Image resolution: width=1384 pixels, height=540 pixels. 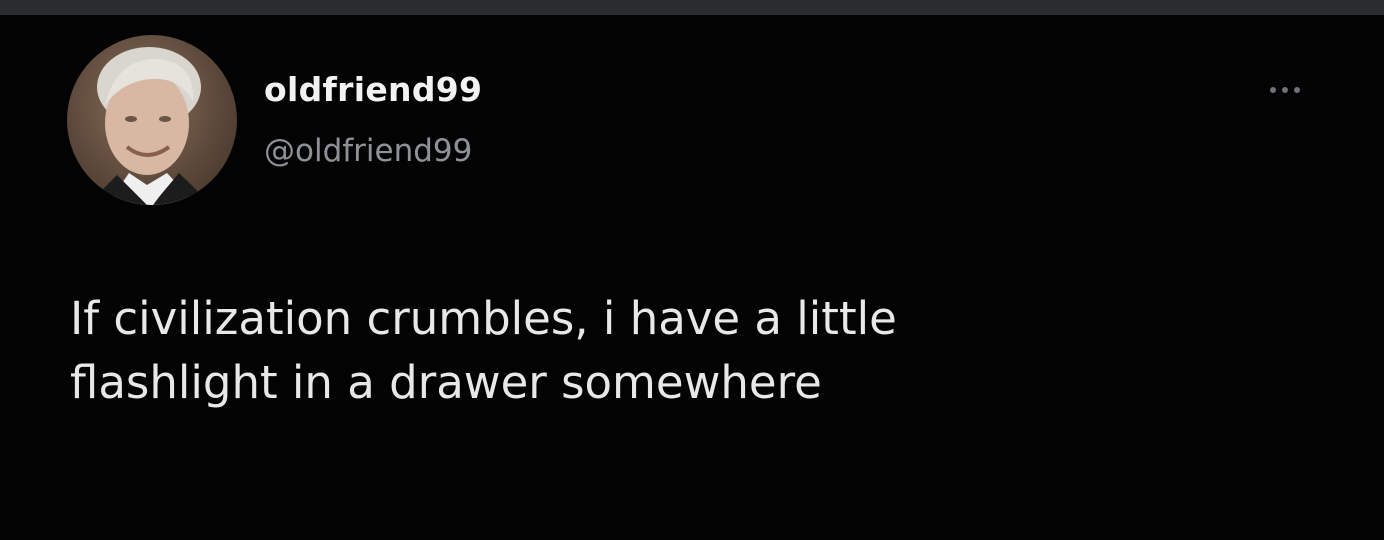 What do you see at coordinates (692, 7) in the screenshot?
I see `window-top-bar` at bounding box center [692, 7].